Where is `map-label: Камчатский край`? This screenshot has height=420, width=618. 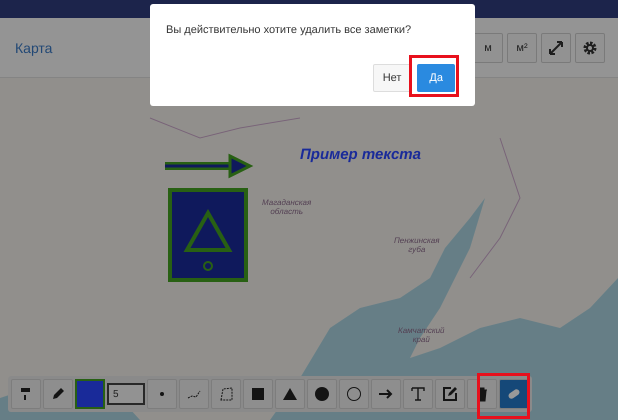
map-label: Камчатский край is located at coordinates (421, 335).